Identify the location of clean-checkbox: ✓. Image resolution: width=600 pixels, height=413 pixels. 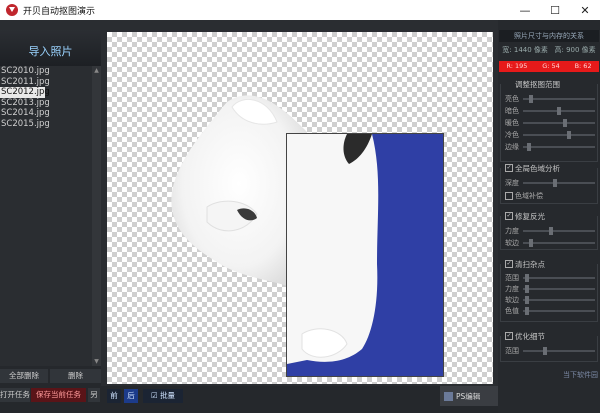
(509, 264).